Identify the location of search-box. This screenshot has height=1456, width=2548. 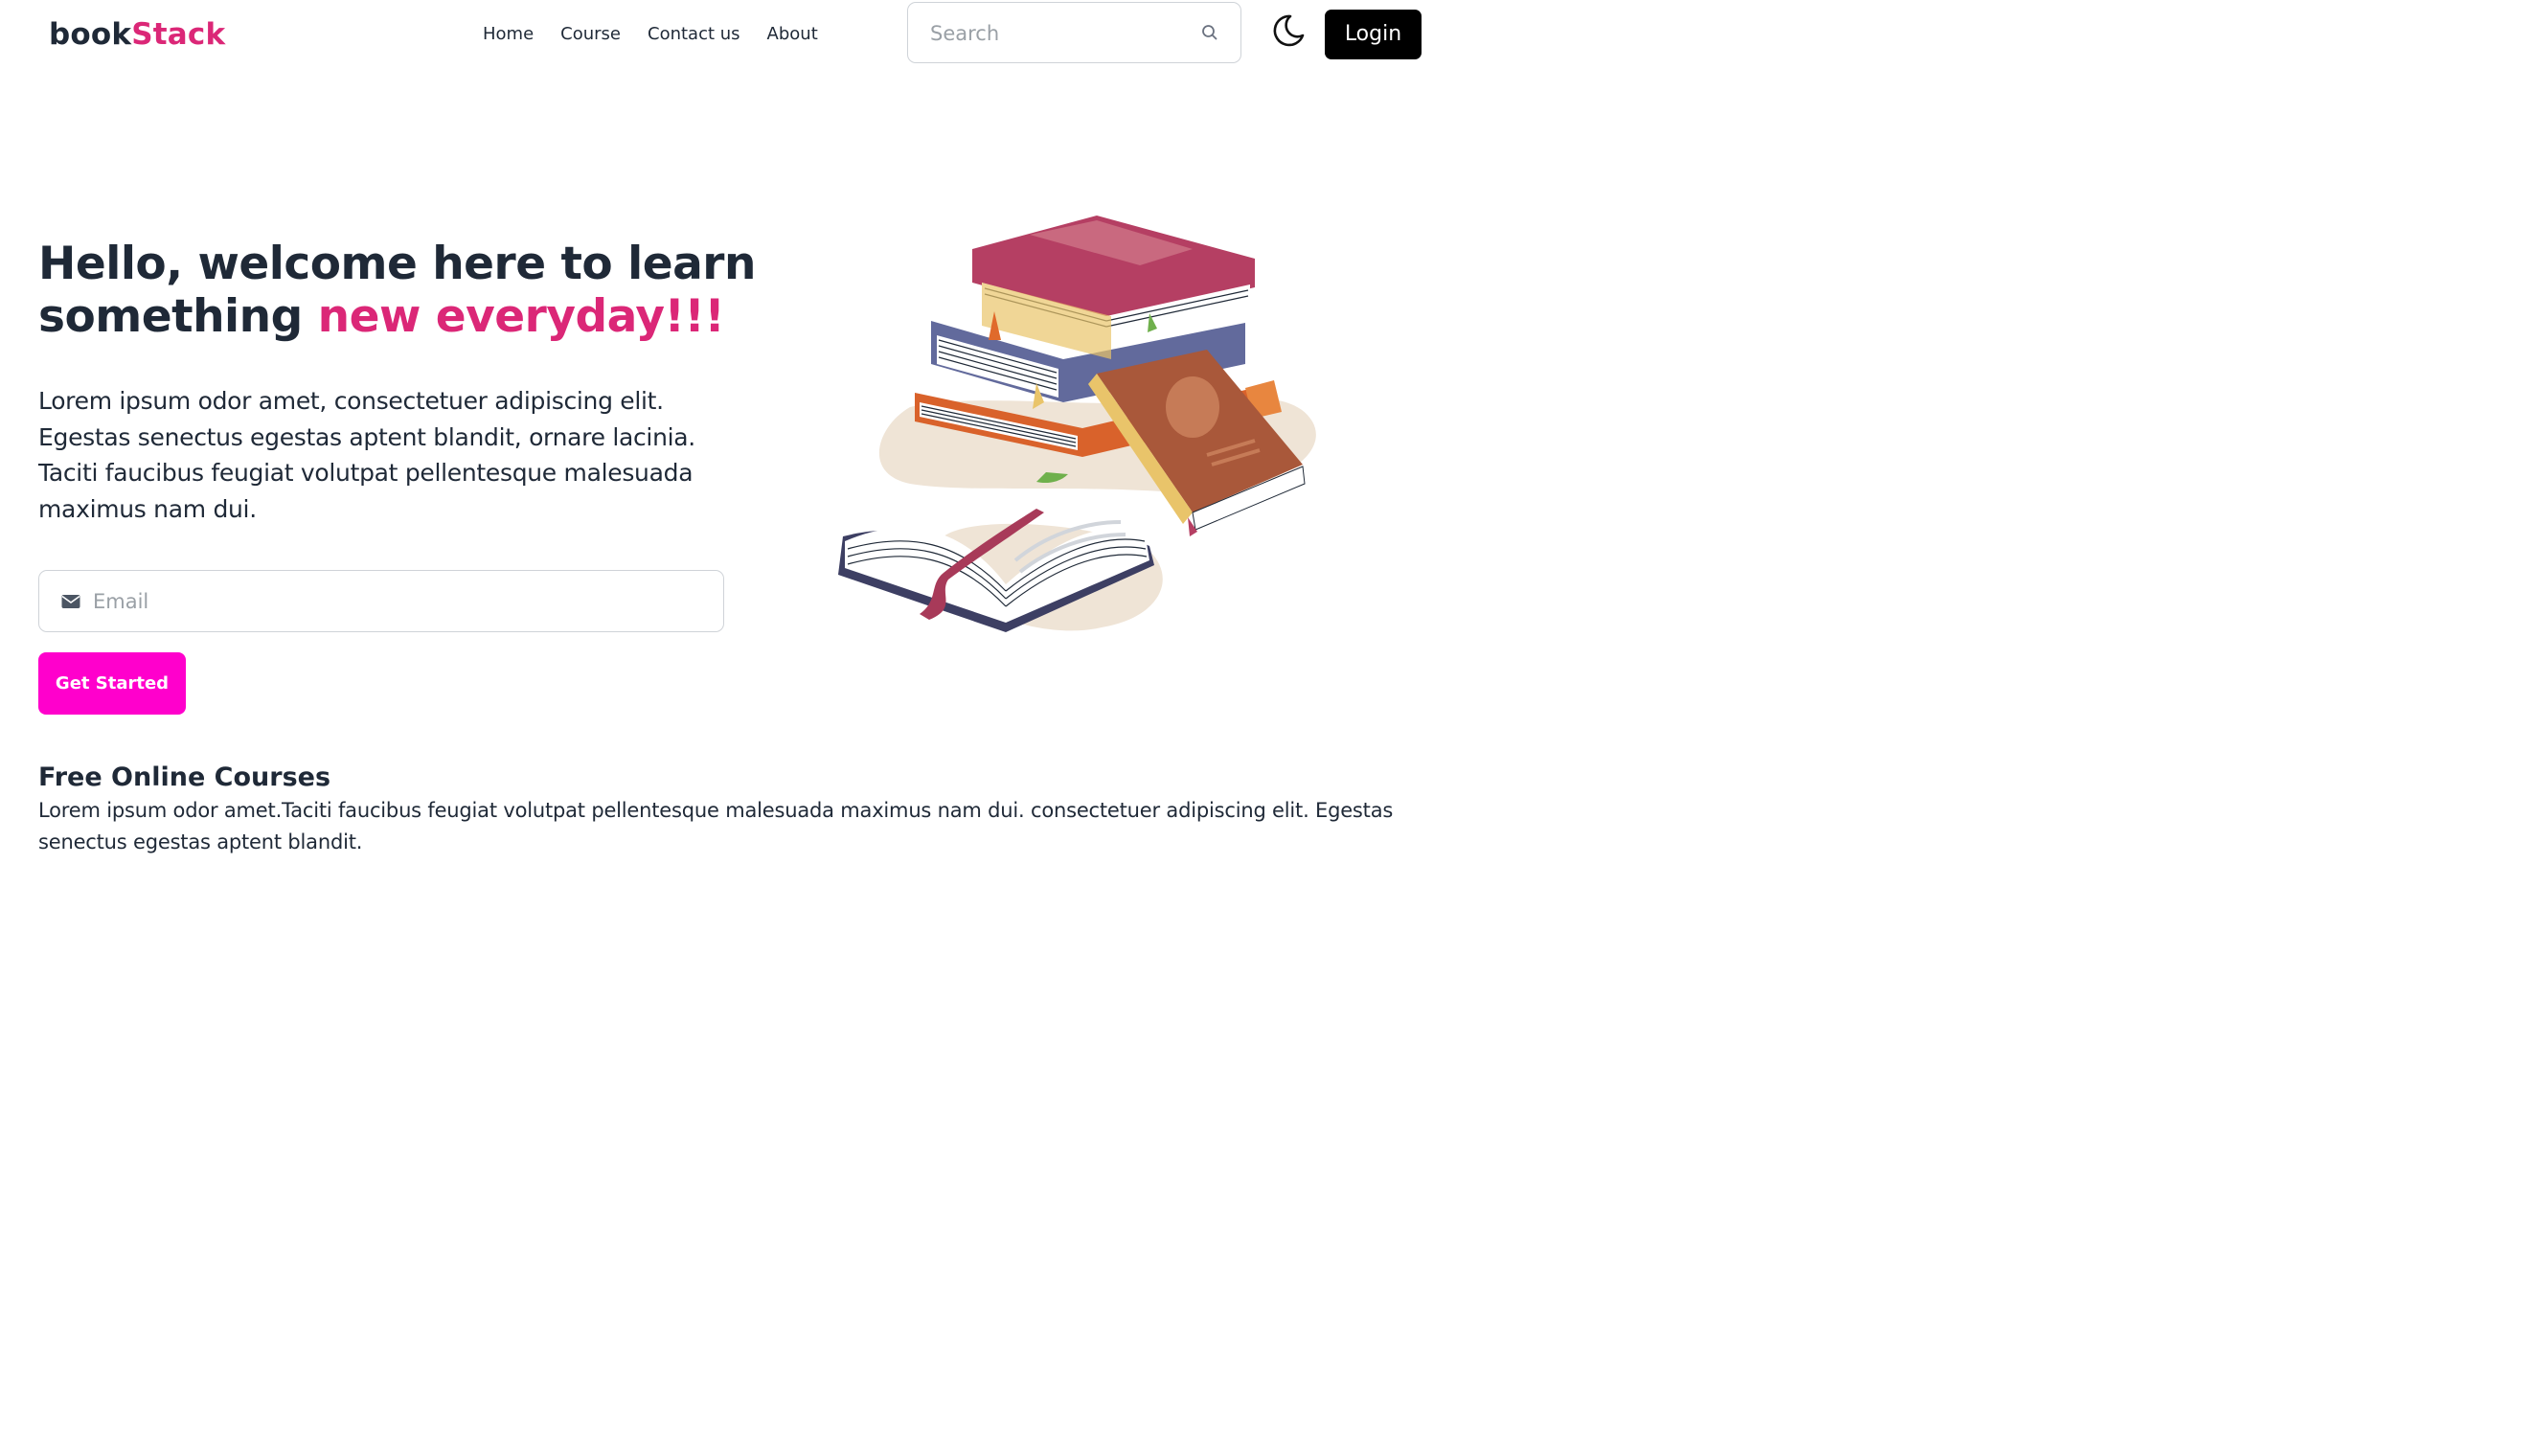
(1074, 32).